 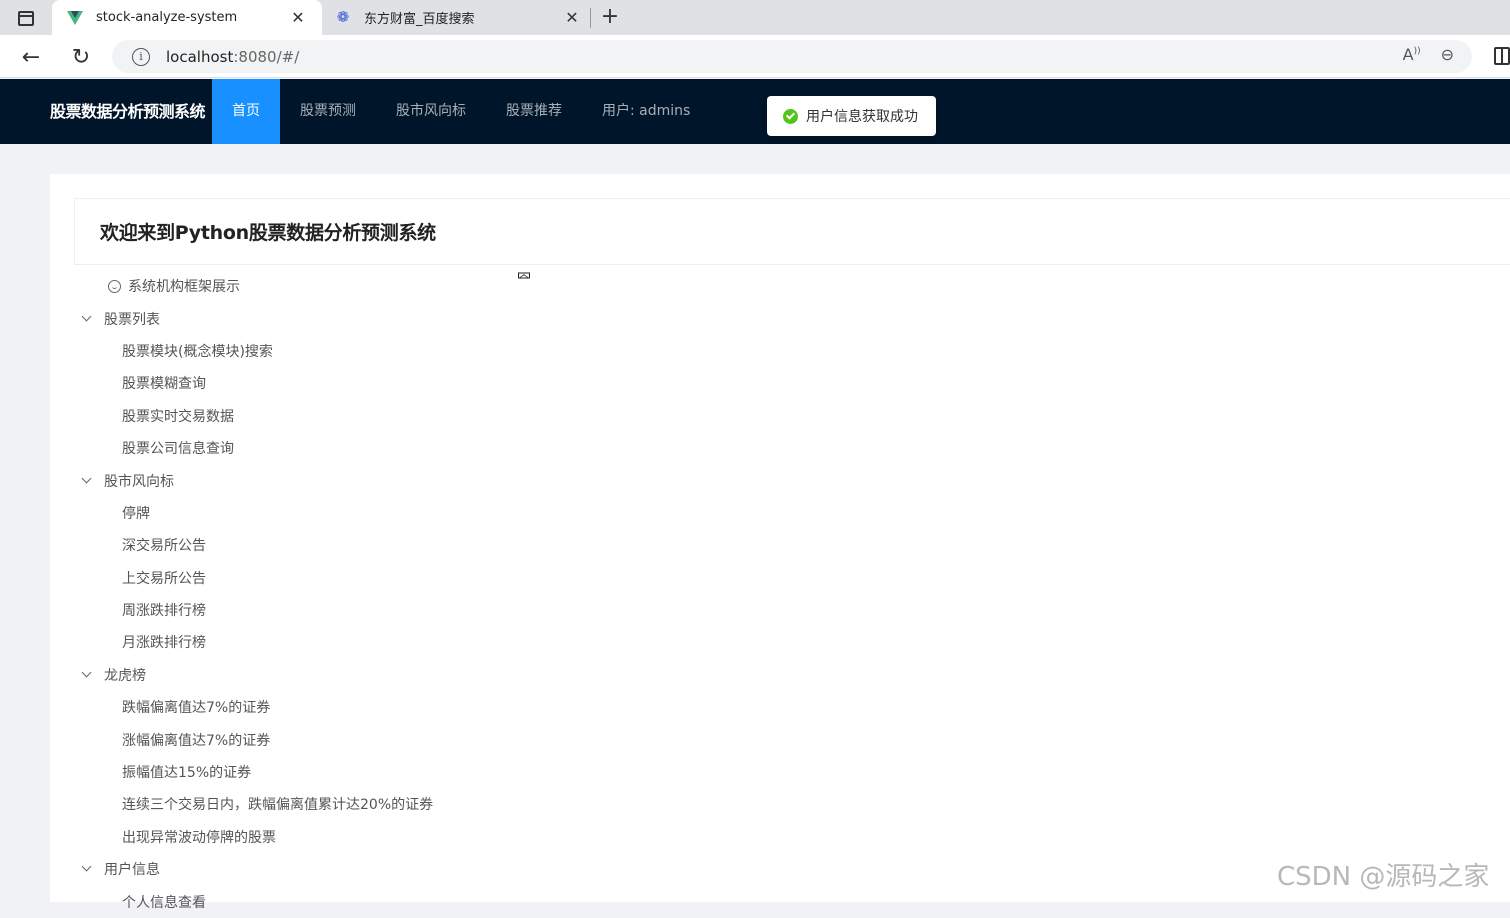 I want to click on browser-tab-bar: stock-analyze-system ✕ ❁ 东方财富_百度搜索 ✕ +, so click(x=755, y=17).